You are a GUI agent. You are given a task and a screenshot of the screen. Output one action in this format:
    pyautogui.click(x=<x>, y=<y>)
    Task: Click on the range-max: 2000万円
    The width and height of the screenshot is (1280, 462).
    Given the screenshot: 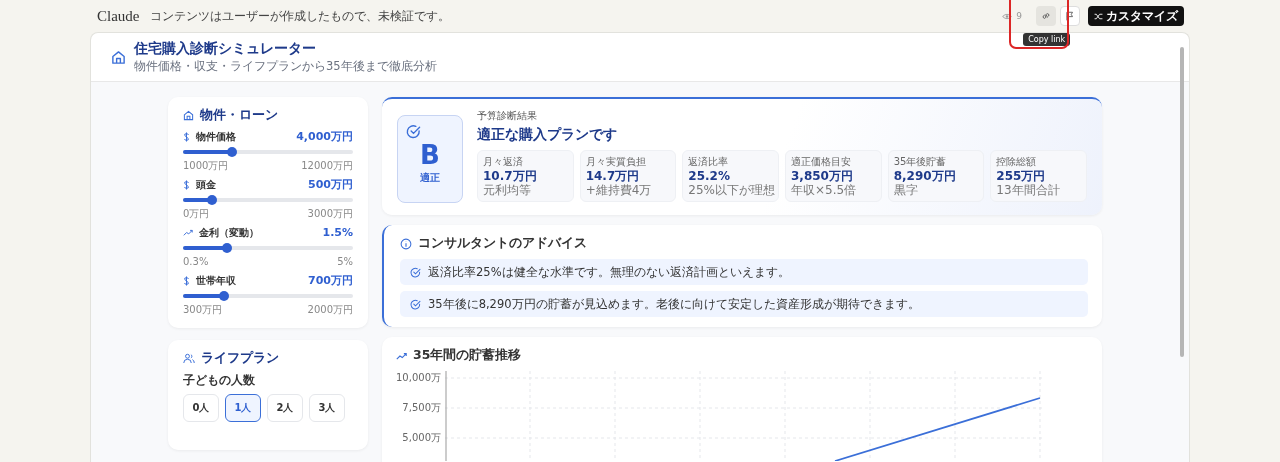 What is the action you would take?
    pyautogui.click(x=330, y=310)
    